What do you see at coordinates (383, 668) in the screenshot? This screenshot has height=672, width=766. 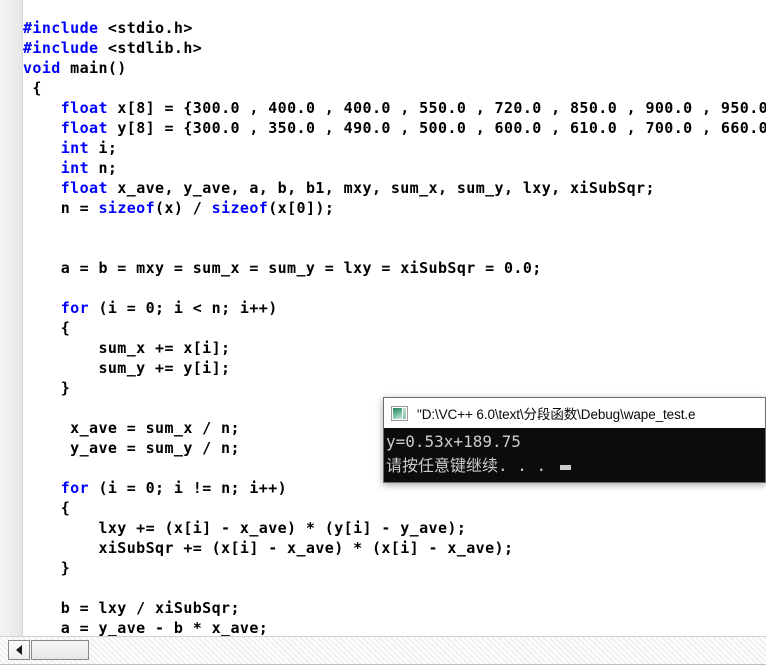 I see `window-bottom-edge` at bounding box center [383, 668].